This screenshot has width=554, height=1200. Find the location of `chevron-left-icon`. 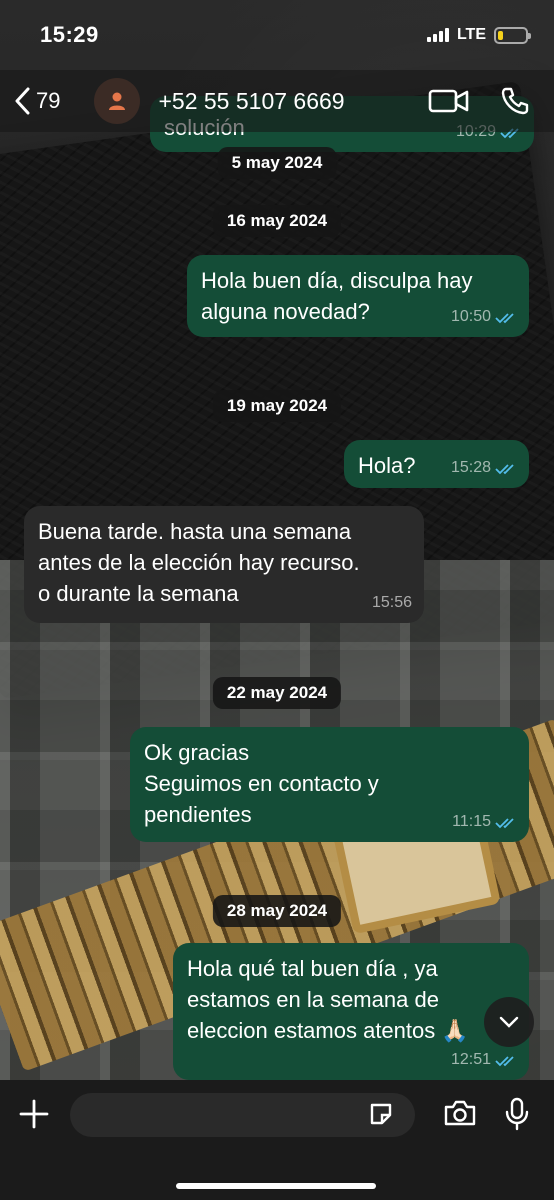

chevron-left-icon is located at coordinates (22, 101).